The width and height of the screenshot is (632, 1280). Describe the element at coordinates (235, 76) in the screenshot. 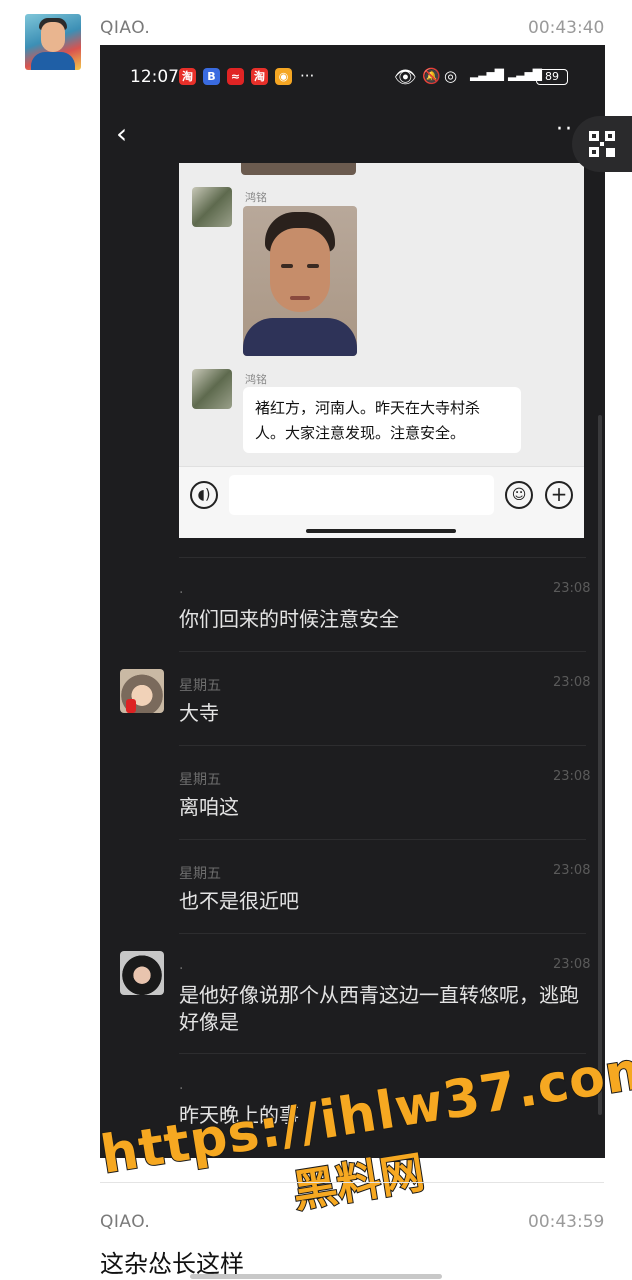

I see `news-icon: ≈` at that location.